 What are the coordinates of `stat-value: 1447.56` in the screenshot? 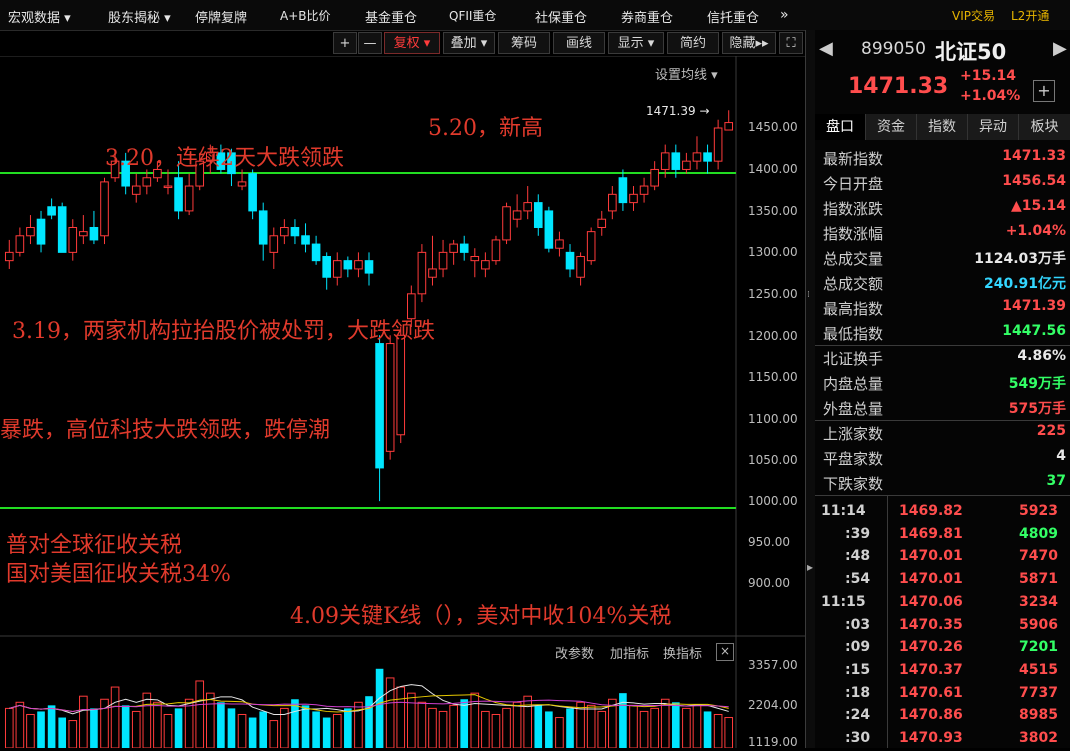 It's located at (1034, 331).